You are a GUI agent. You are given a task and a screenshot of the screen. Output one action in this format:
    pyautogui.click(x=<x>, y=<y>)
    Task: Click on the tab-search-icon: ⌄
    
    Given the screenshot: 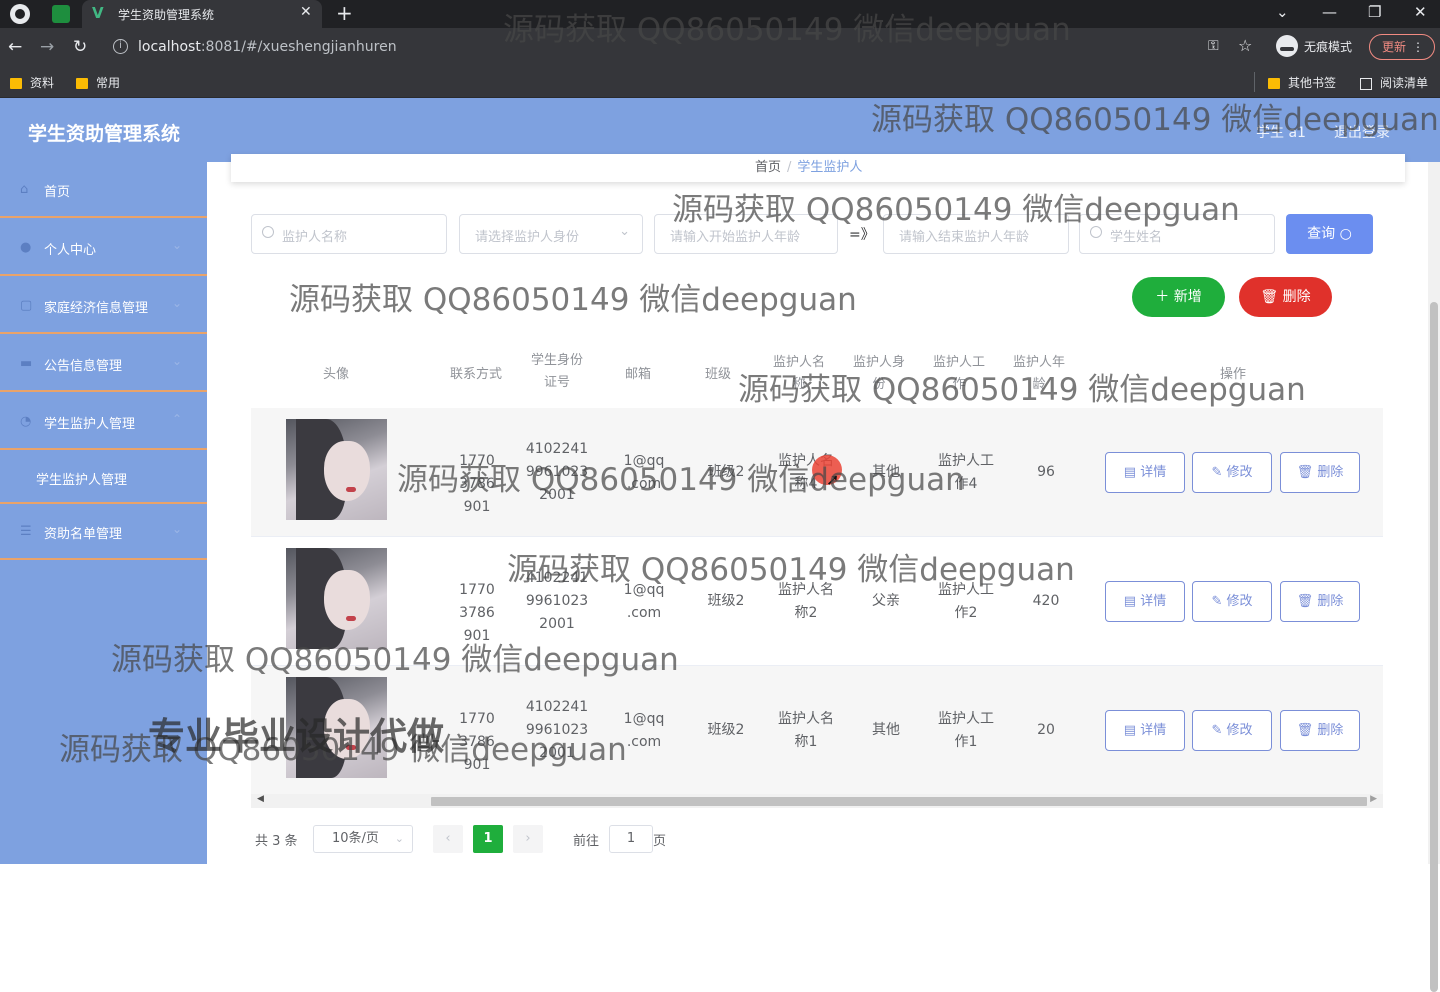 What is the action you would take?
    pyautogui.click(x=1282, y=12)
    